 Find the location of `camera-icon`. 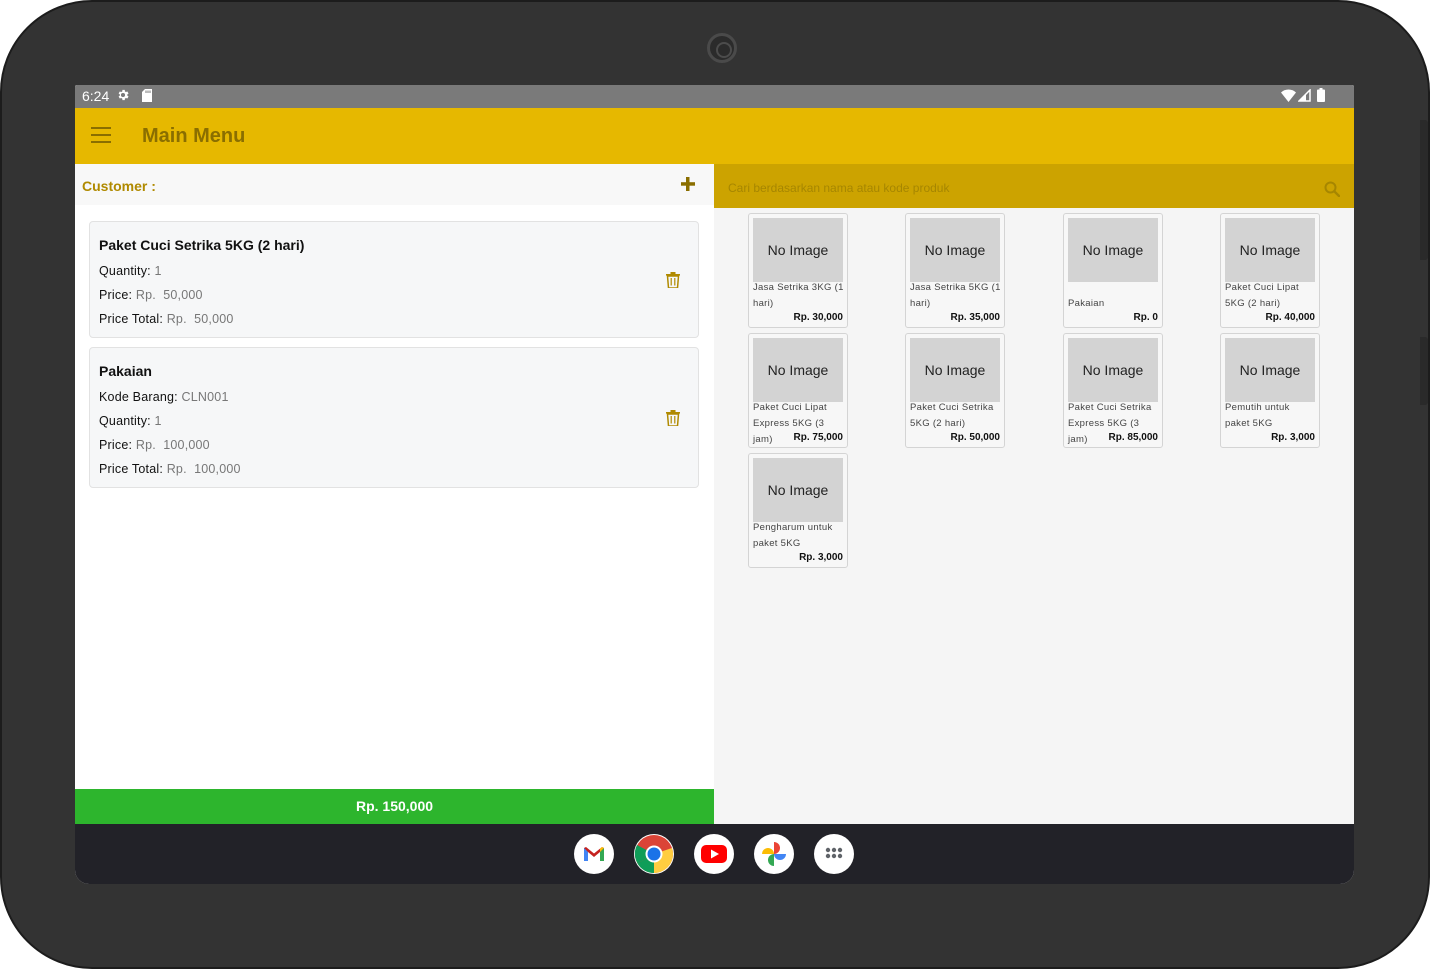

camera-icon is located at coordinates (722, 48).